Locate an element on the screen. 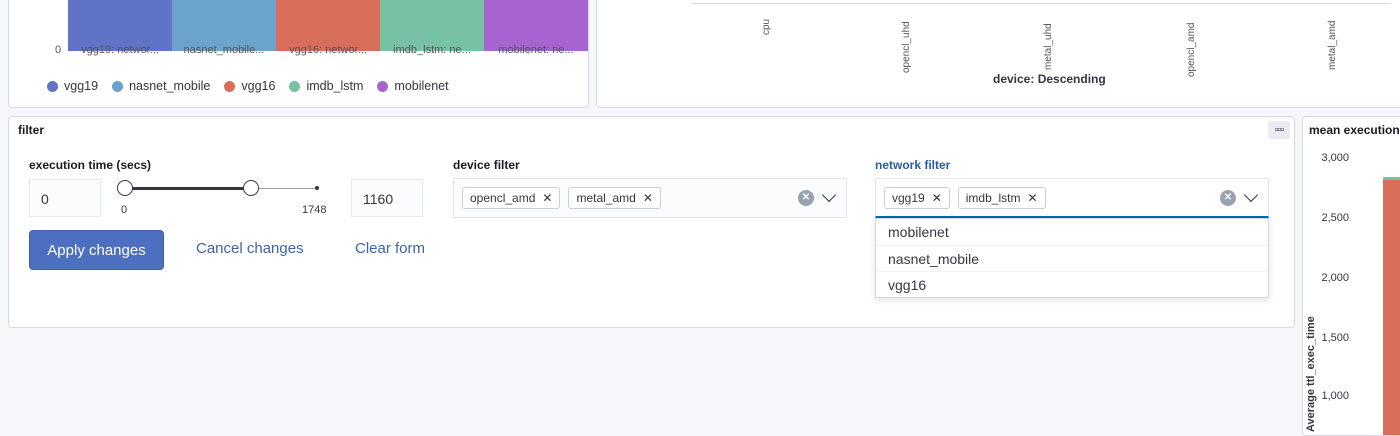  y-zero-label: 0 is located at coordinates (58, 50).